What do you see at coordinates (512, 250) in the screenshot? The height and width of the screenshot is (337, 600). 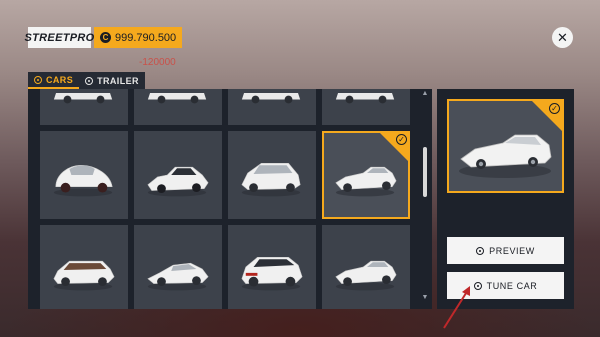 I see `preview-button-label: PREVIEW` at bounding box center [512, 250].